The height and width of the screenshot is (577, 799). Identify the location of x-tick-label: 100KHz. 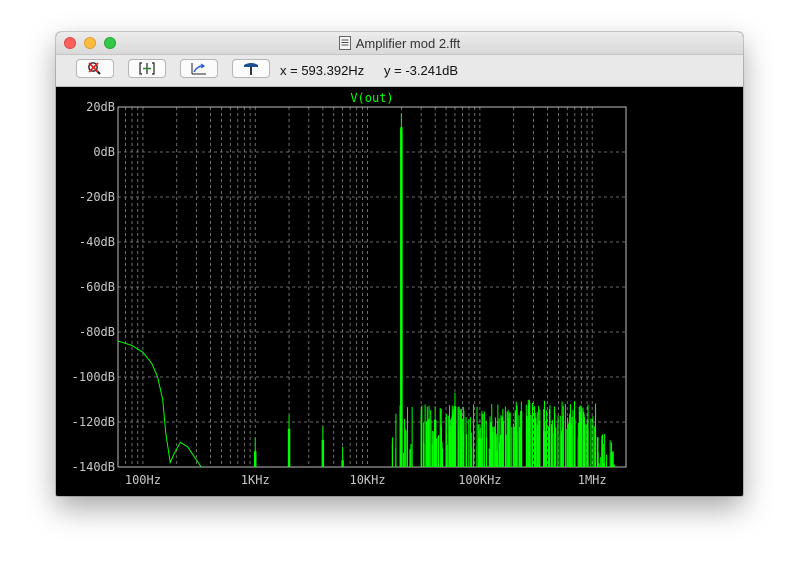
(479, 480).